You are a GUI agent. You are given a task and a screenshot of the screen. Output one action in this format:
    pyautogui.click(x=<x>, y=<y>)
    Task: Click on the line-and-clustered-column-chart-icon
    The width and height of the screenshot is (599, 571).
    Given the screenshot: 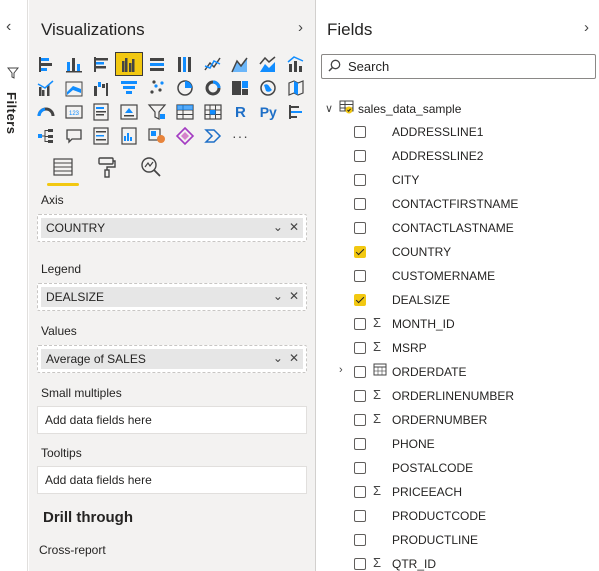 What is the action you would take?
    pyautogui.click(x=46, y=88)
    